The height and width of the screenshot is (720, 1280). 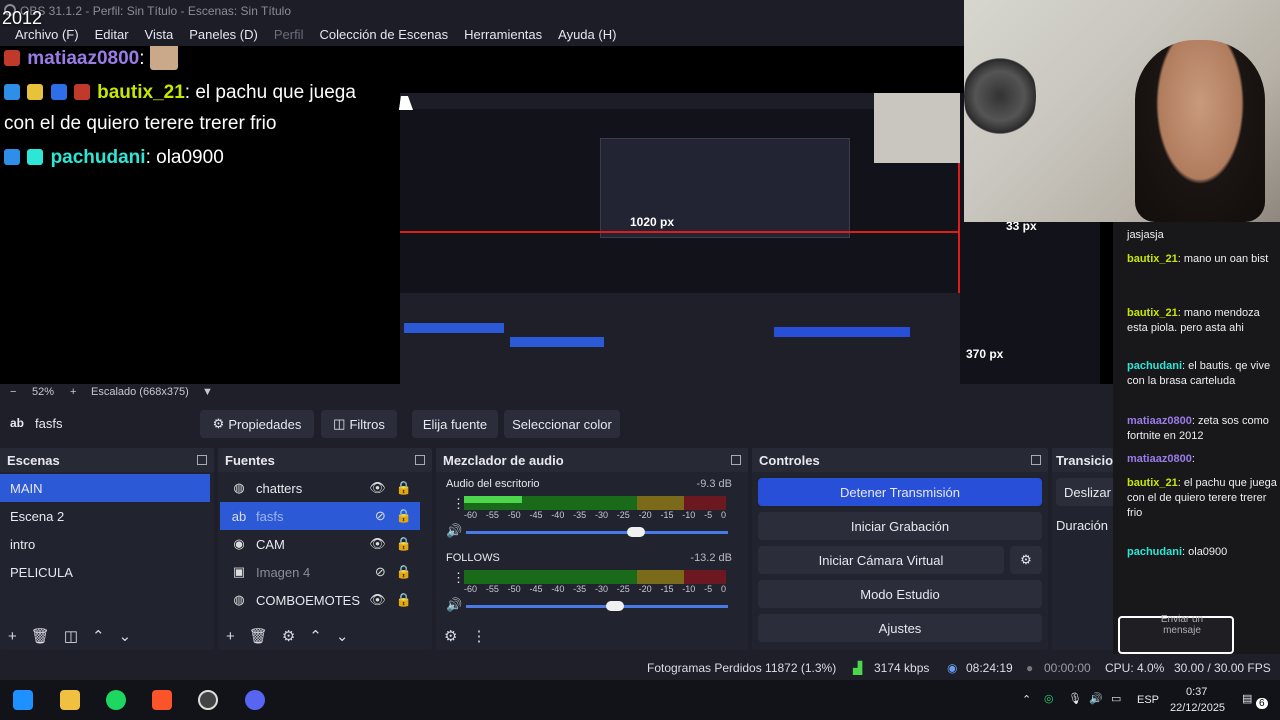 I want to click on preview-chat-line: matiaaz0800:, so click(x=92, y=58).